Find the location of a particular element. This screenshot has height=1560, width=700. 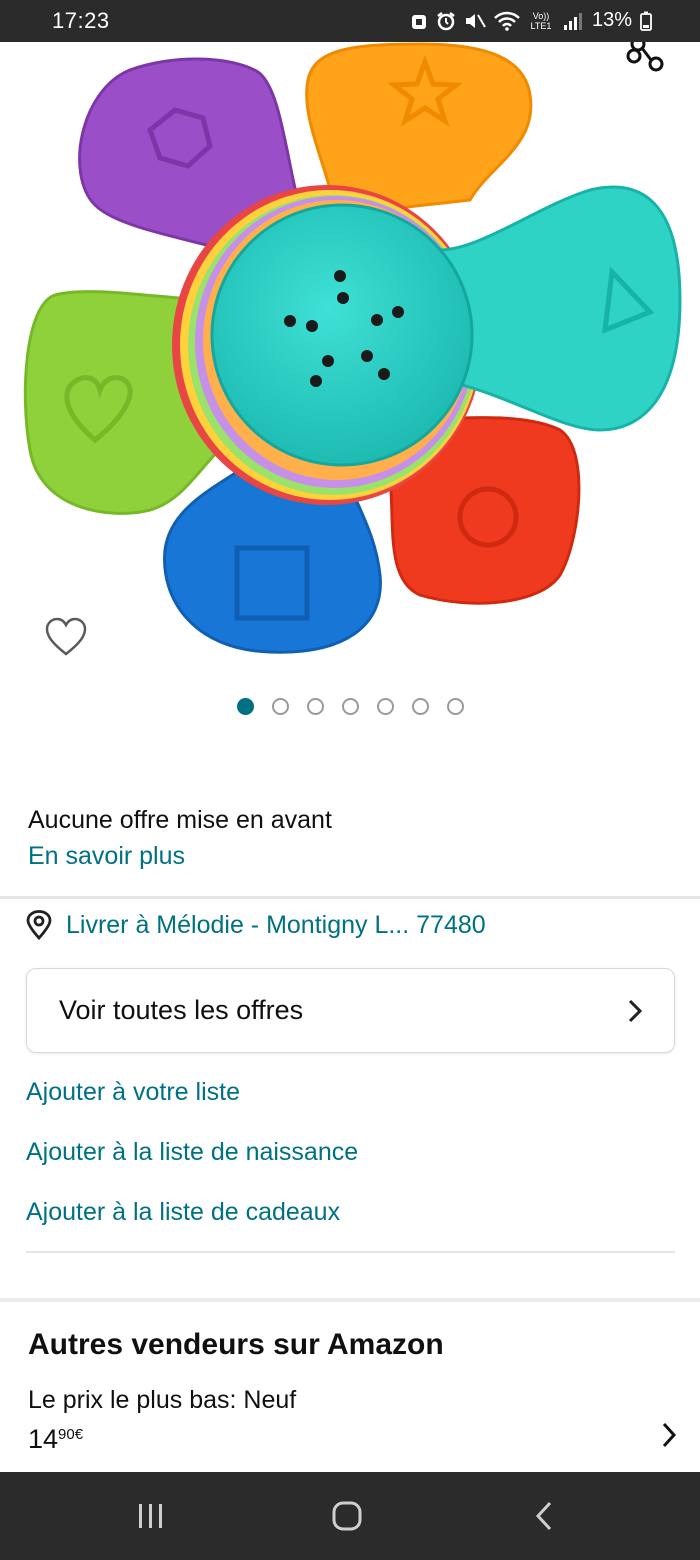

share-icon is located at coordinates (646, 57).